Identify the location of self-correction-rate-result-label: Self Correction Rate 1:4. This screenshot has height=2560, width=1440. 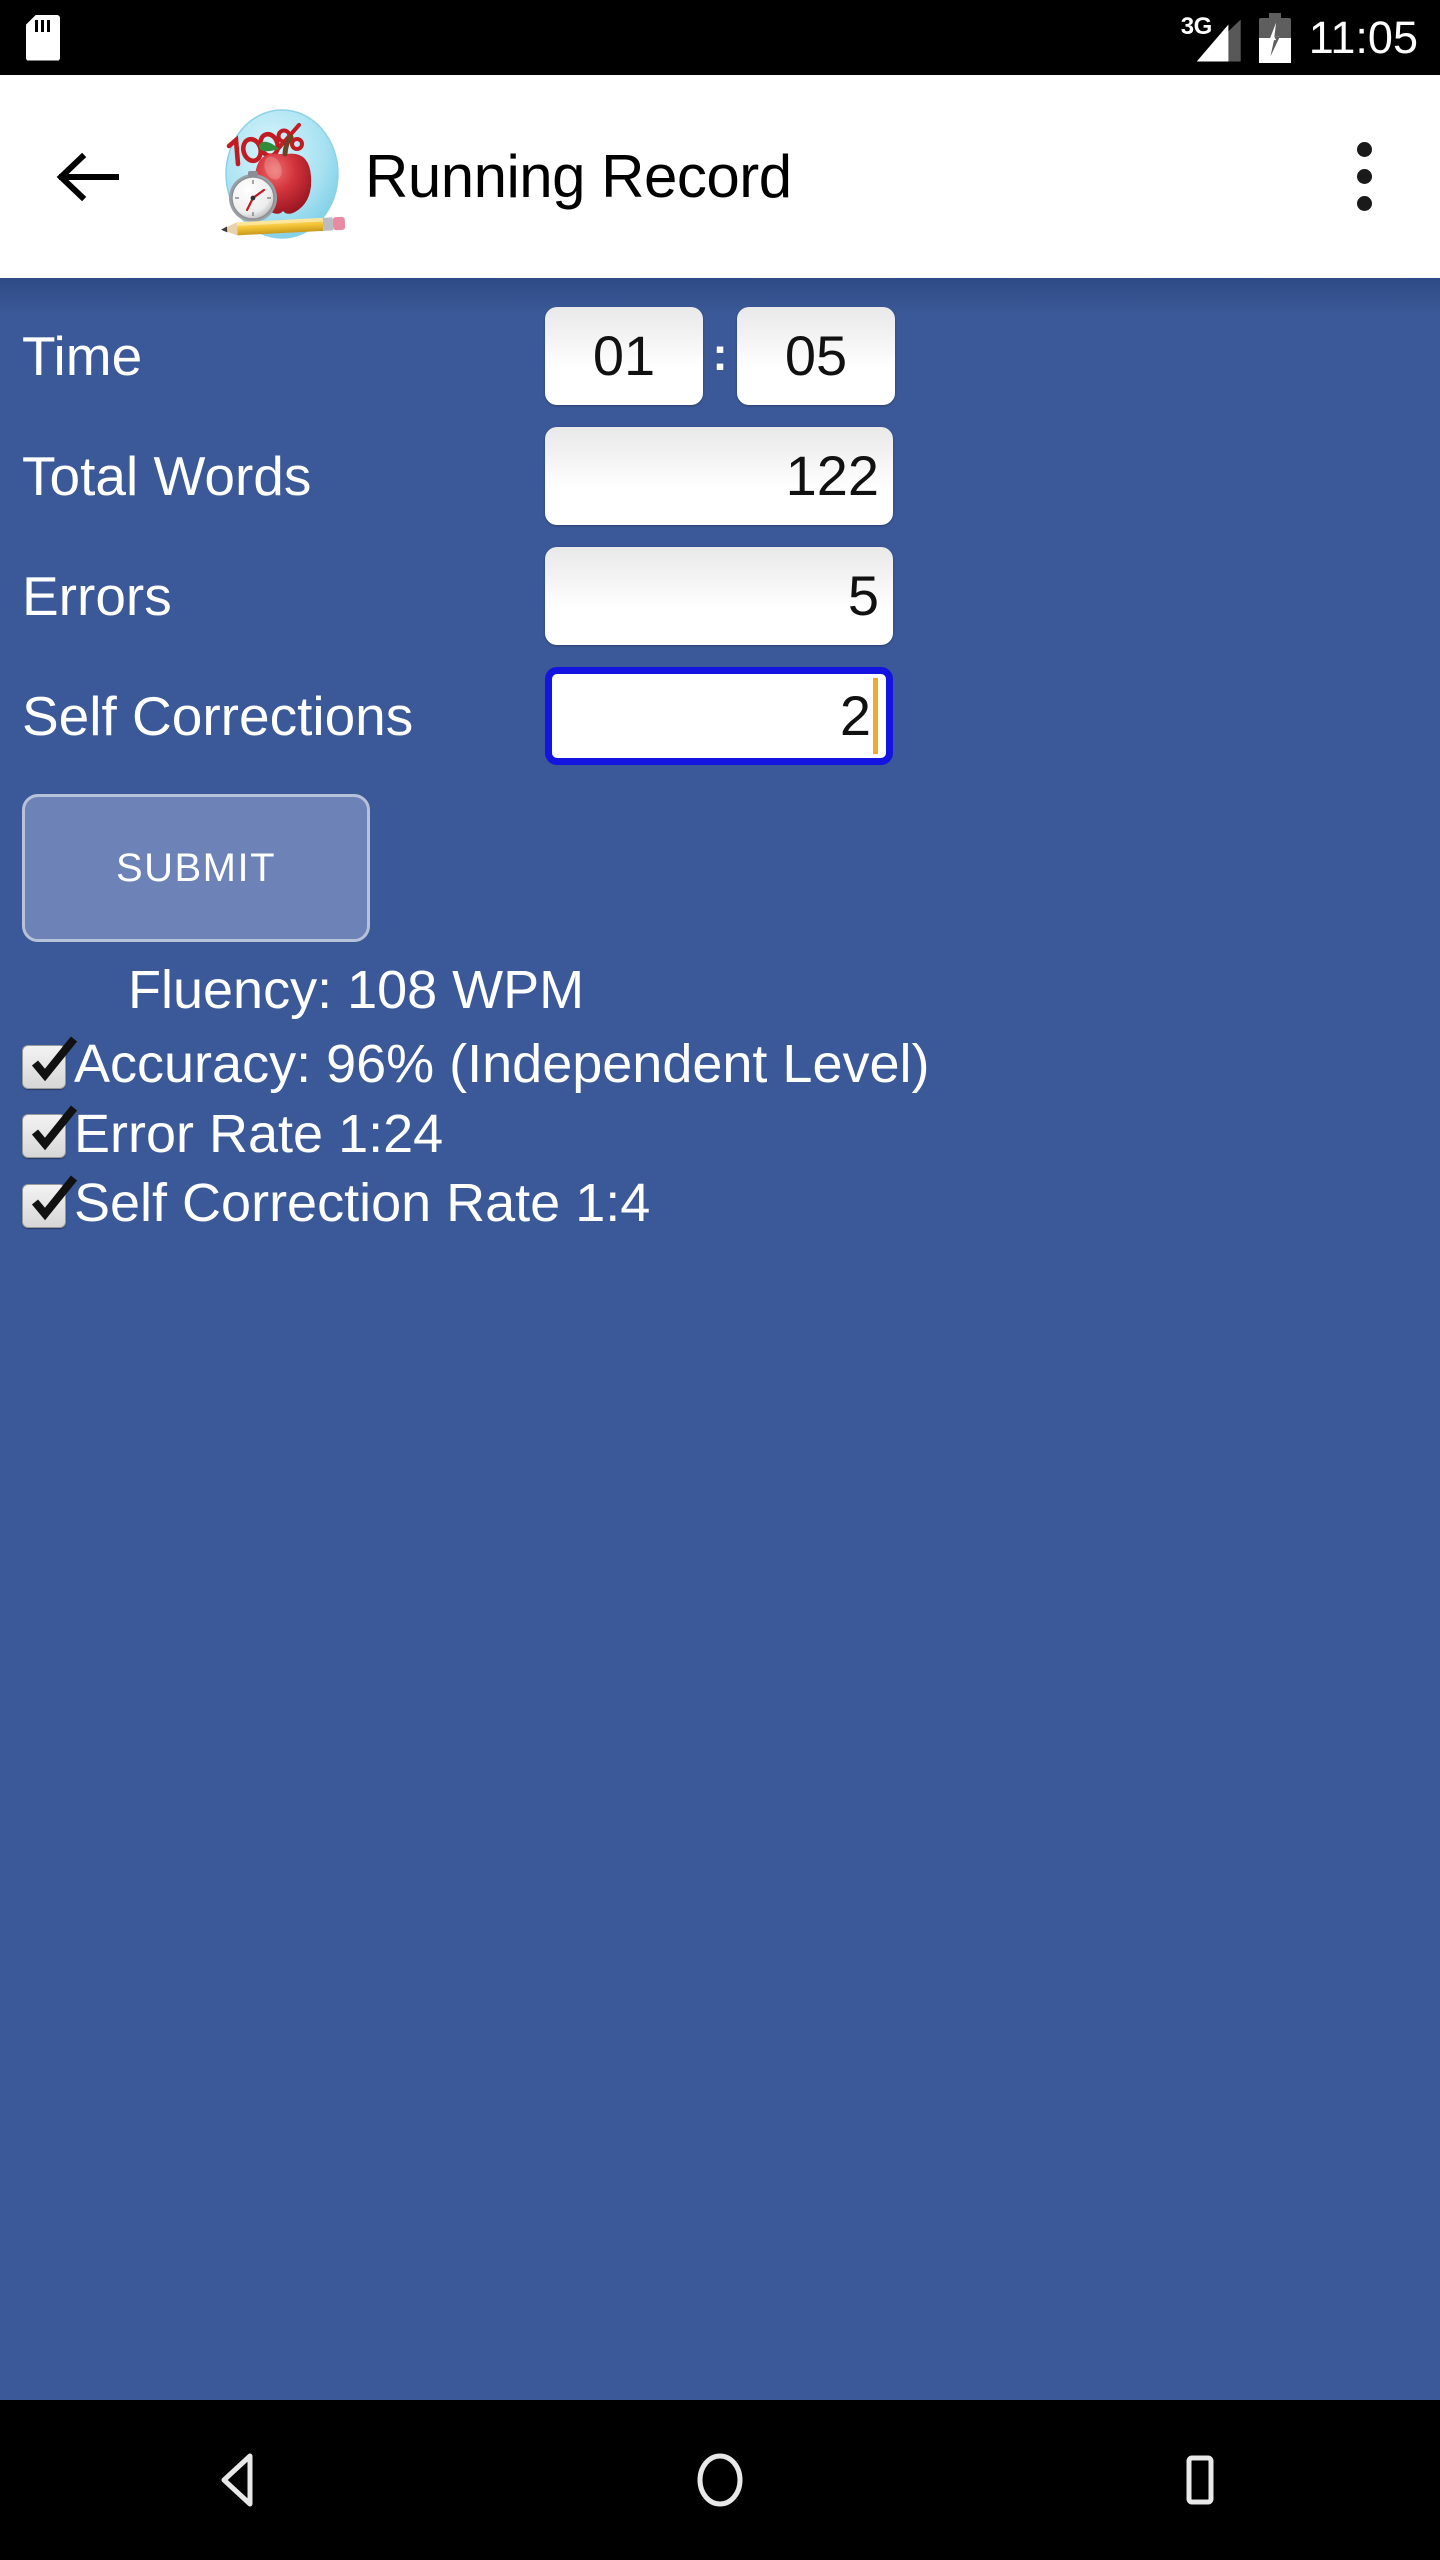
(362, 1202).